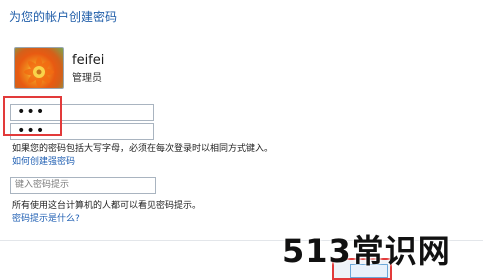 The image size is (483, 280). What do you see at coordinates (87, 78) in the screenshot?
I see `user-role: 管理员` at bounding box center [87, 78].